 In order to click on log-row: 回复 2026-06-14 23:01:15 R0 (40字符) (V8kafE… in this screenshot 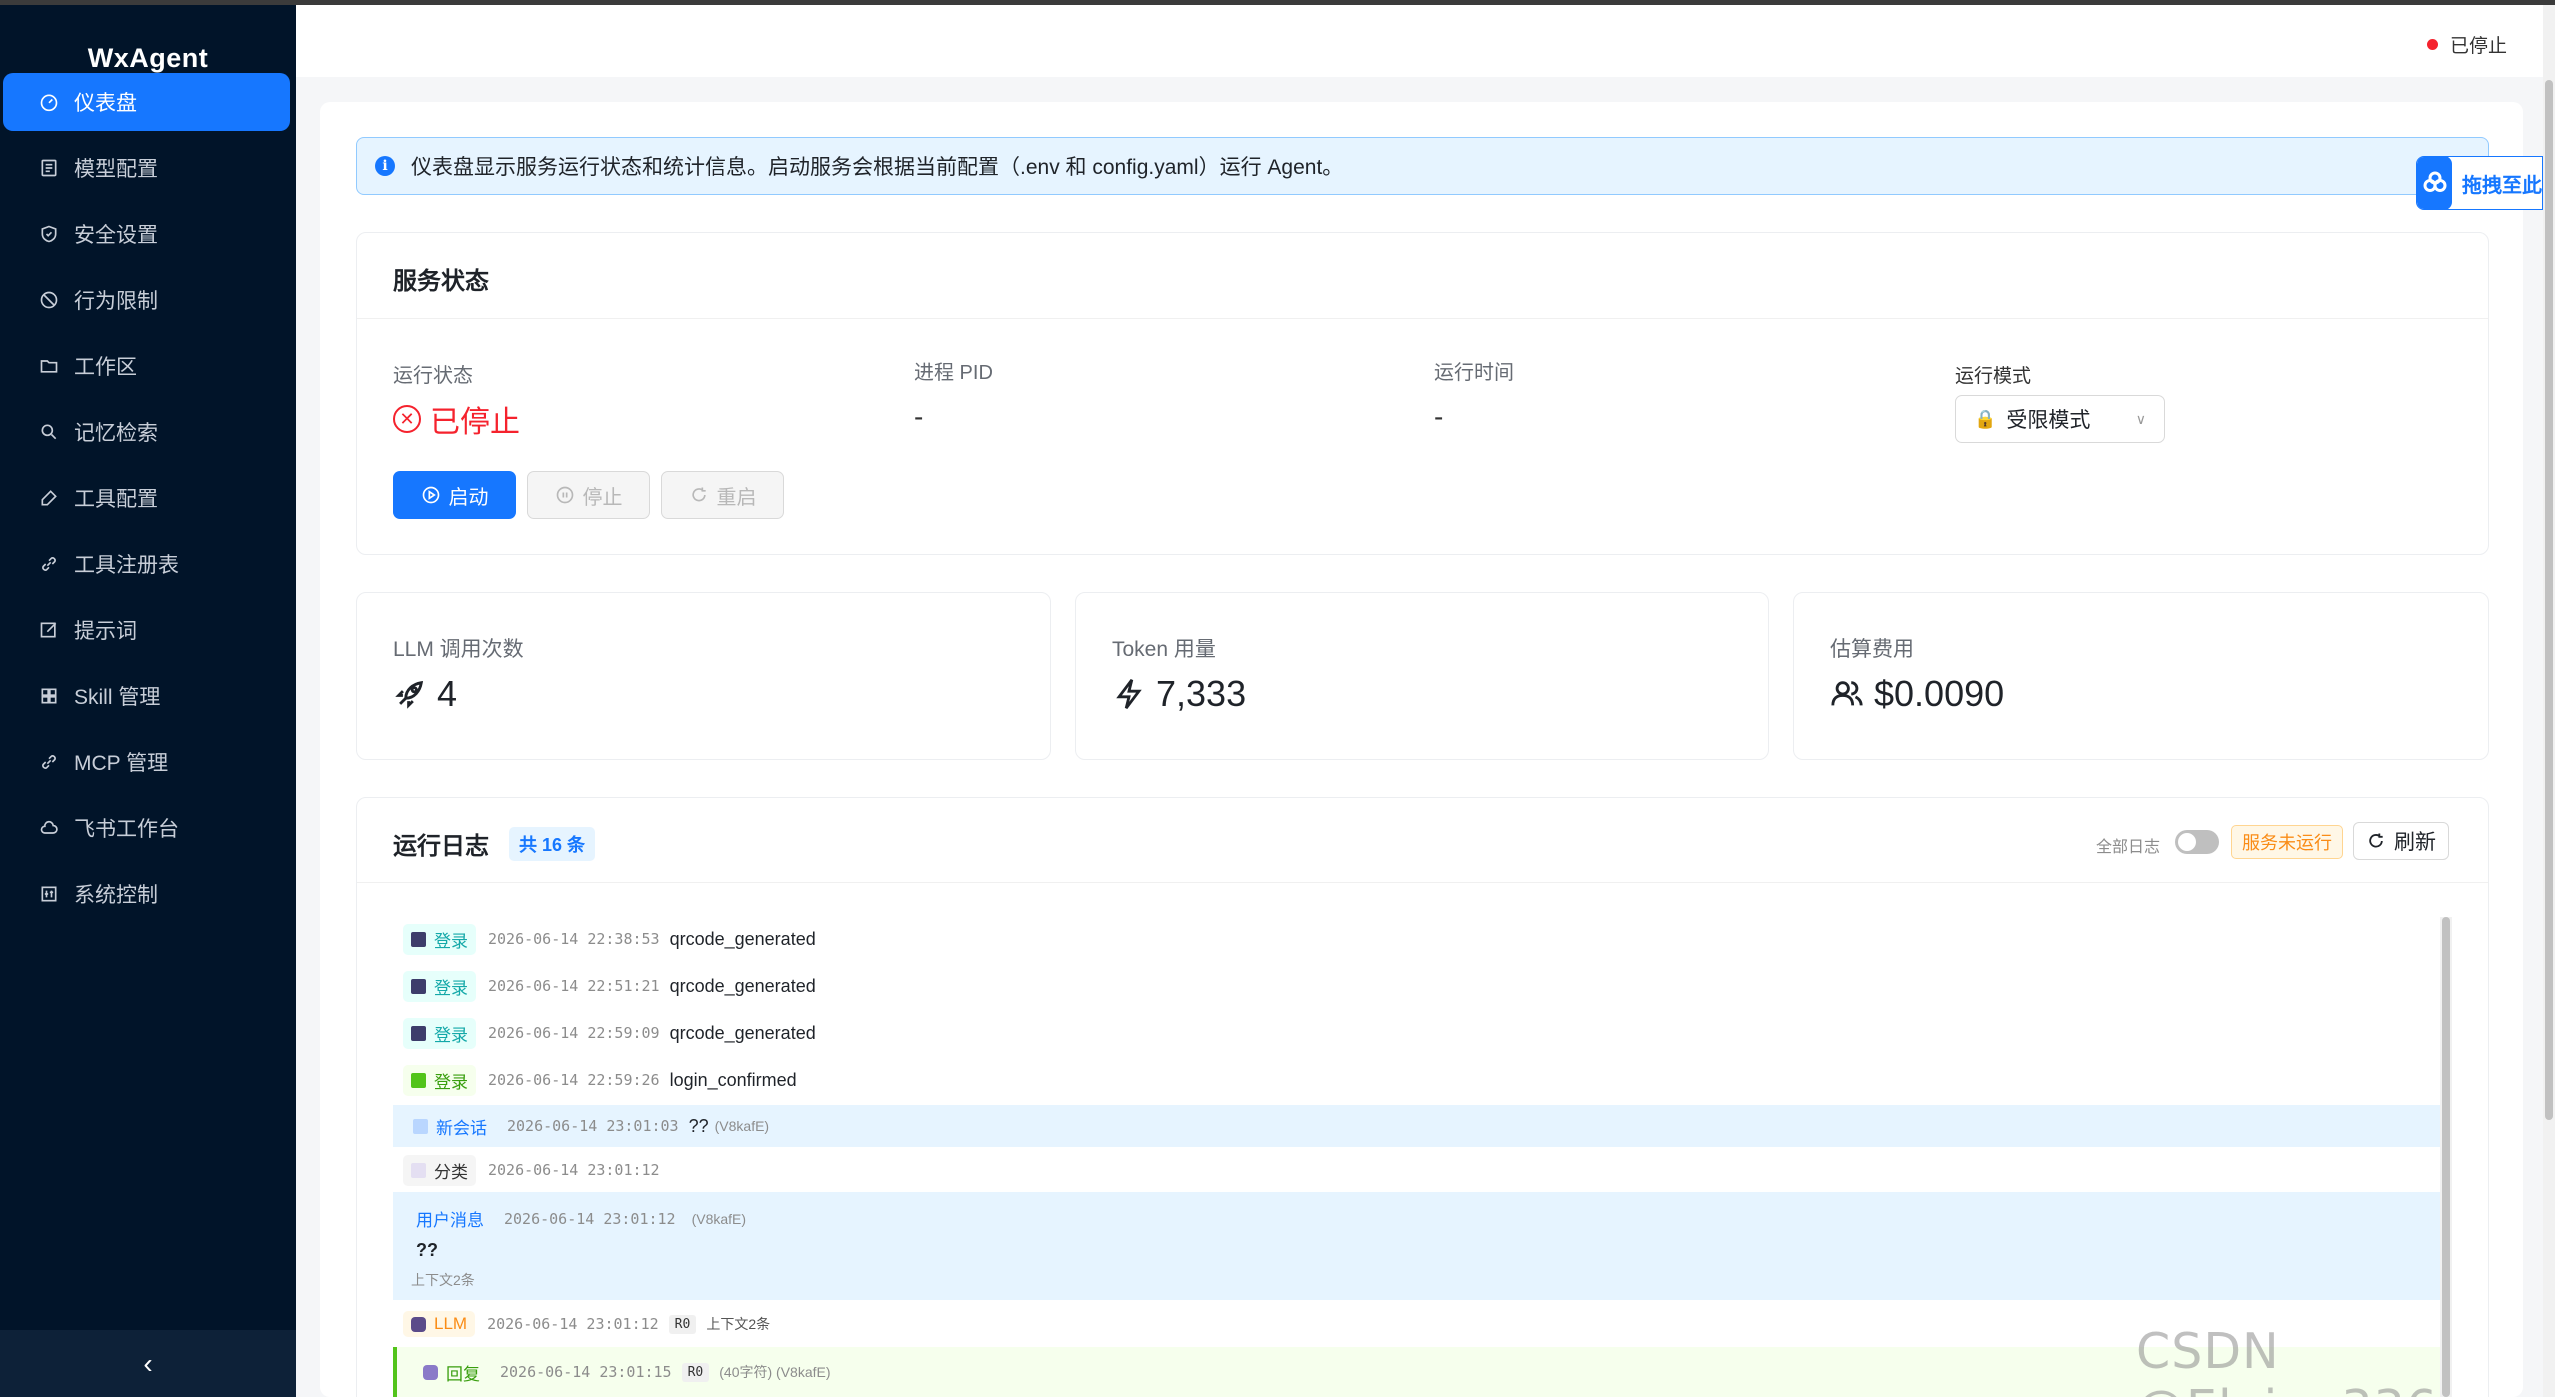, I will do `click(1416, 1372)`.